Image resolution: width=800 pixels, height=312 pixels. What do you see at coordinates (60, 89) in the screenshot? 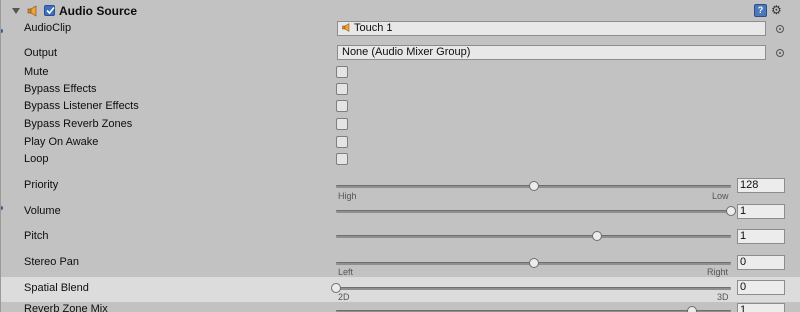
I see `bypass-effects-label: Bypass Effects` at bounding box center [60, 89].